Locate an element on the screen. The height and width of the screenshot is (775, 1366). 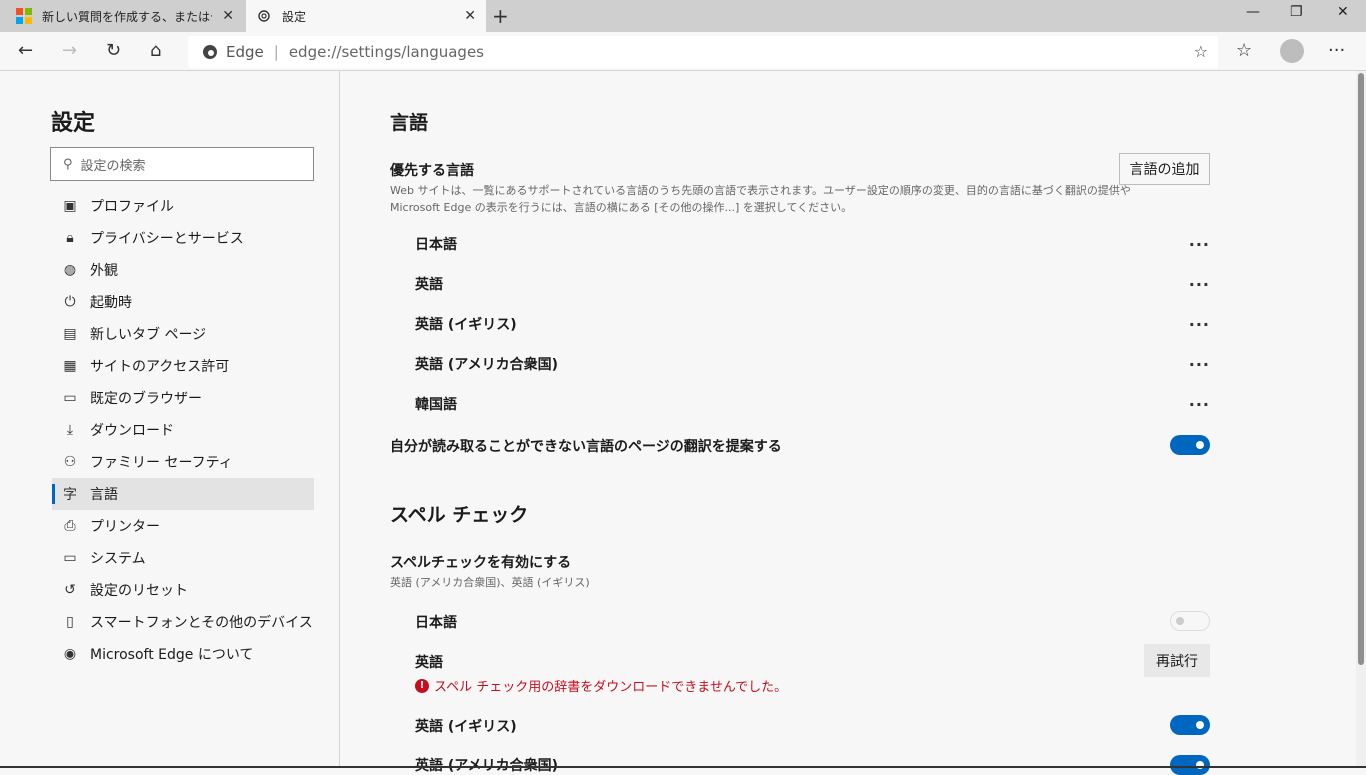
palette-icon: ◍ is located at coordinates (70, 270).